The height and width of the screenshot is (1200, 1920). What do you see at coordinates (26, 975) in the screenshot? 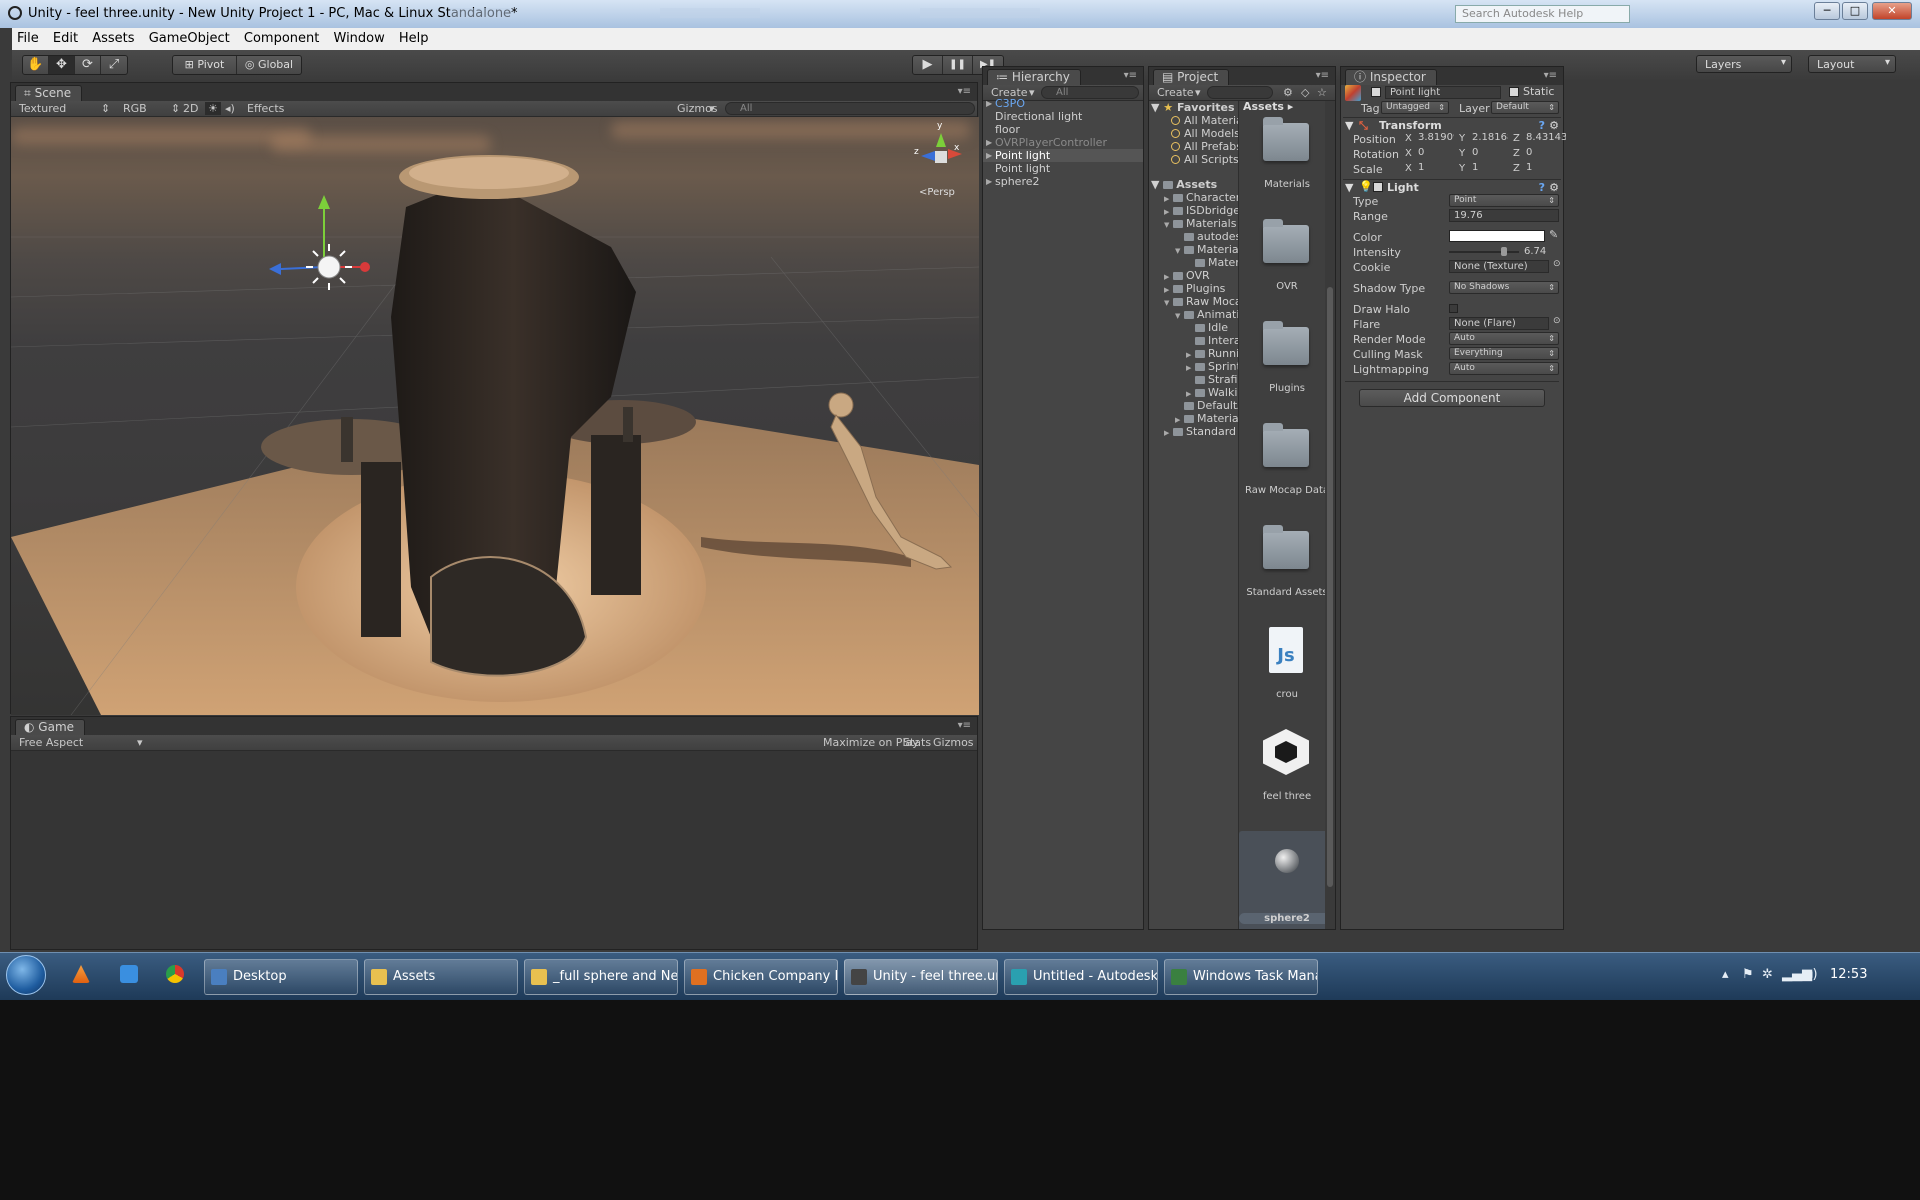
I see `start-button` at bounding box center [26, 975].